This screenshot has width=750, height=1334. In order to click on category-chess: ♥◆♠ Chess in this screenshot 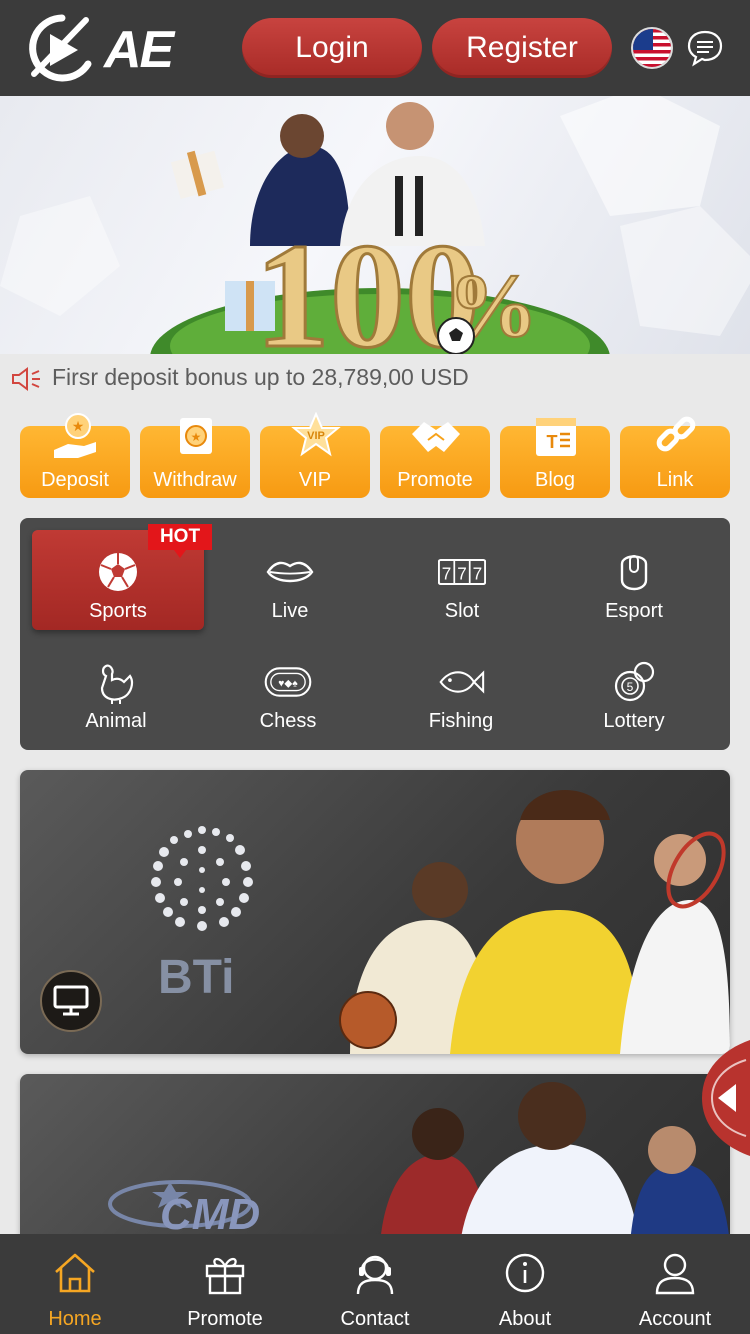, I will do `click(288, 690)`.